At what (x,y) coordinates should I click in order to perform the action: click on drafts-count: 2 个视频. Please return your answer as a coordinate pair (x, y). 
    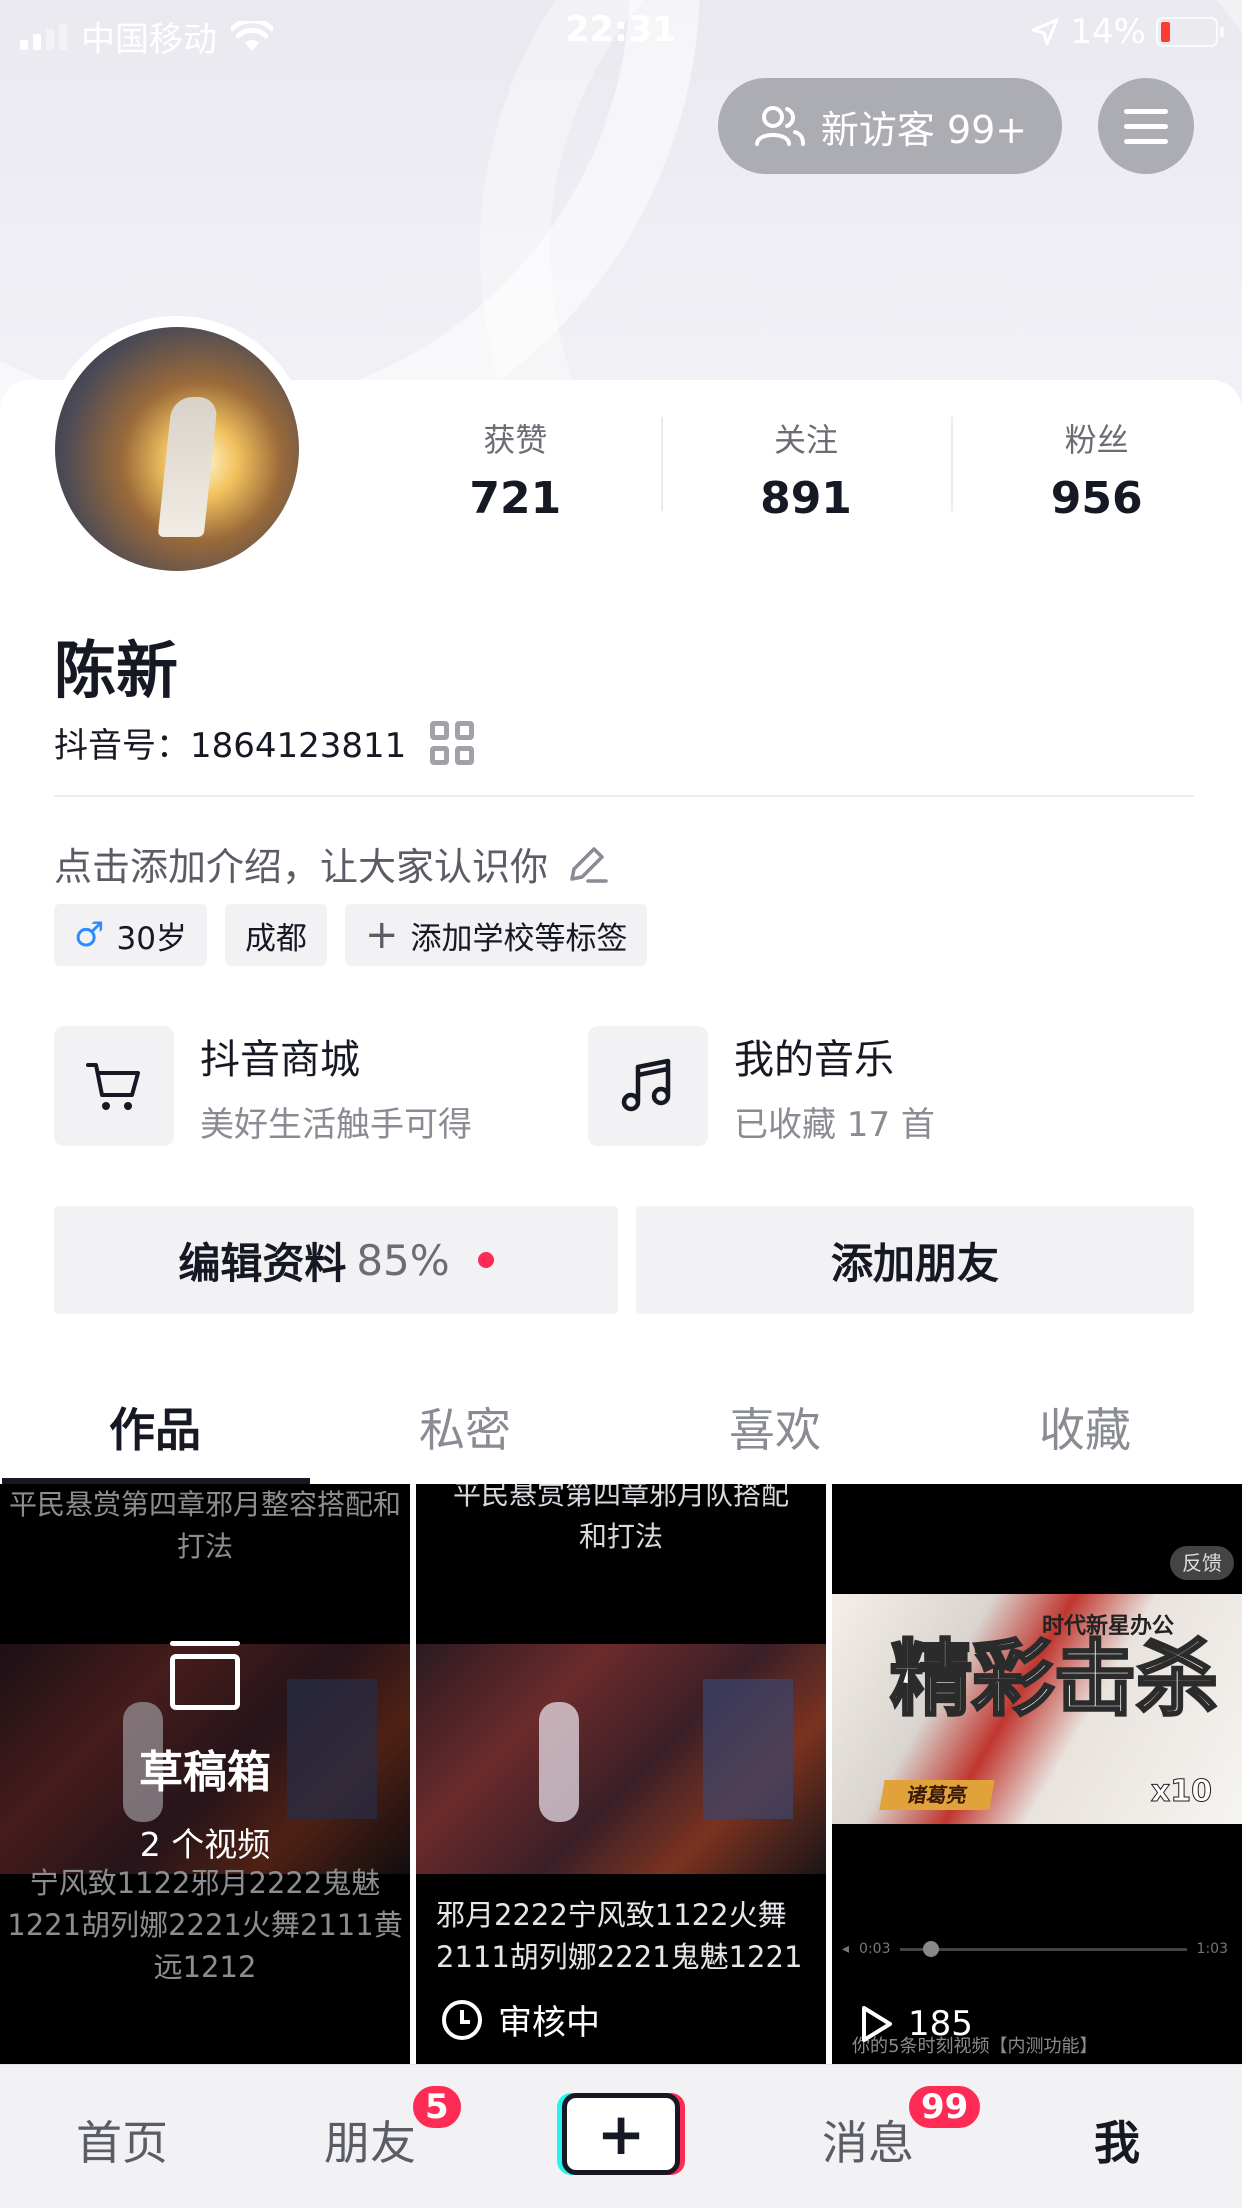
    Looking at the image, I should click on (205, 1844).